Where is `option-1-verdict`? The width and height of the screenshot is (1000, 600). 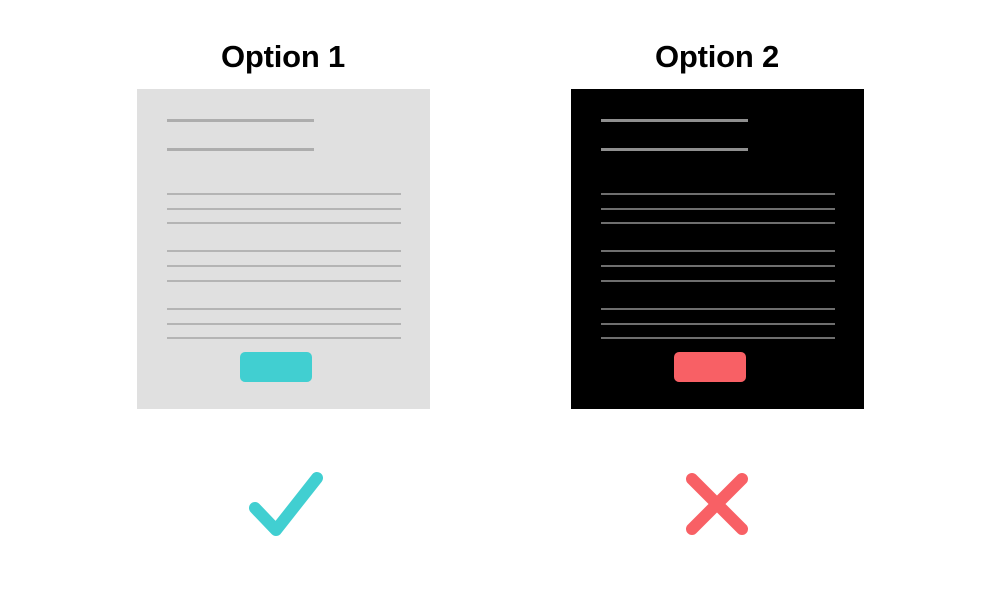 option-1-verdict is located at coordinates (283, 506).